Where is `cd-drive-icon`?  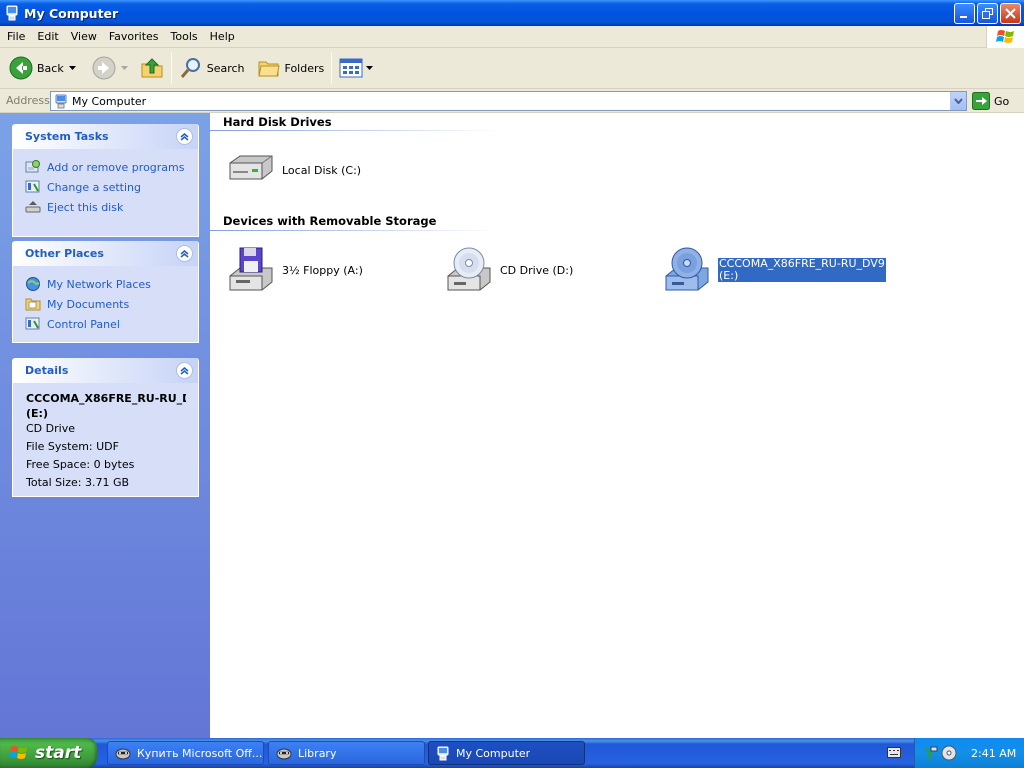 cd-drive-icon is located at coordinates (469, 269).